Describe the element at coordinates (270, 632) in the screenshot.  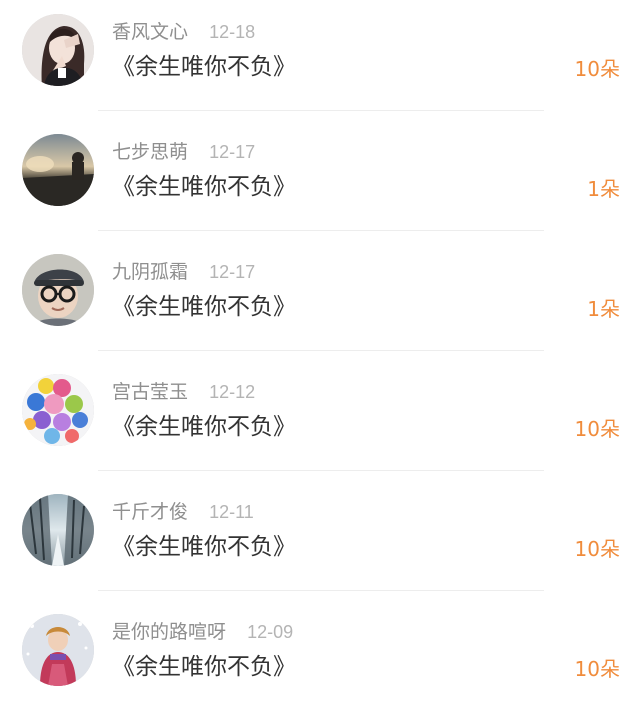
I see `date: 12-09` at that location.